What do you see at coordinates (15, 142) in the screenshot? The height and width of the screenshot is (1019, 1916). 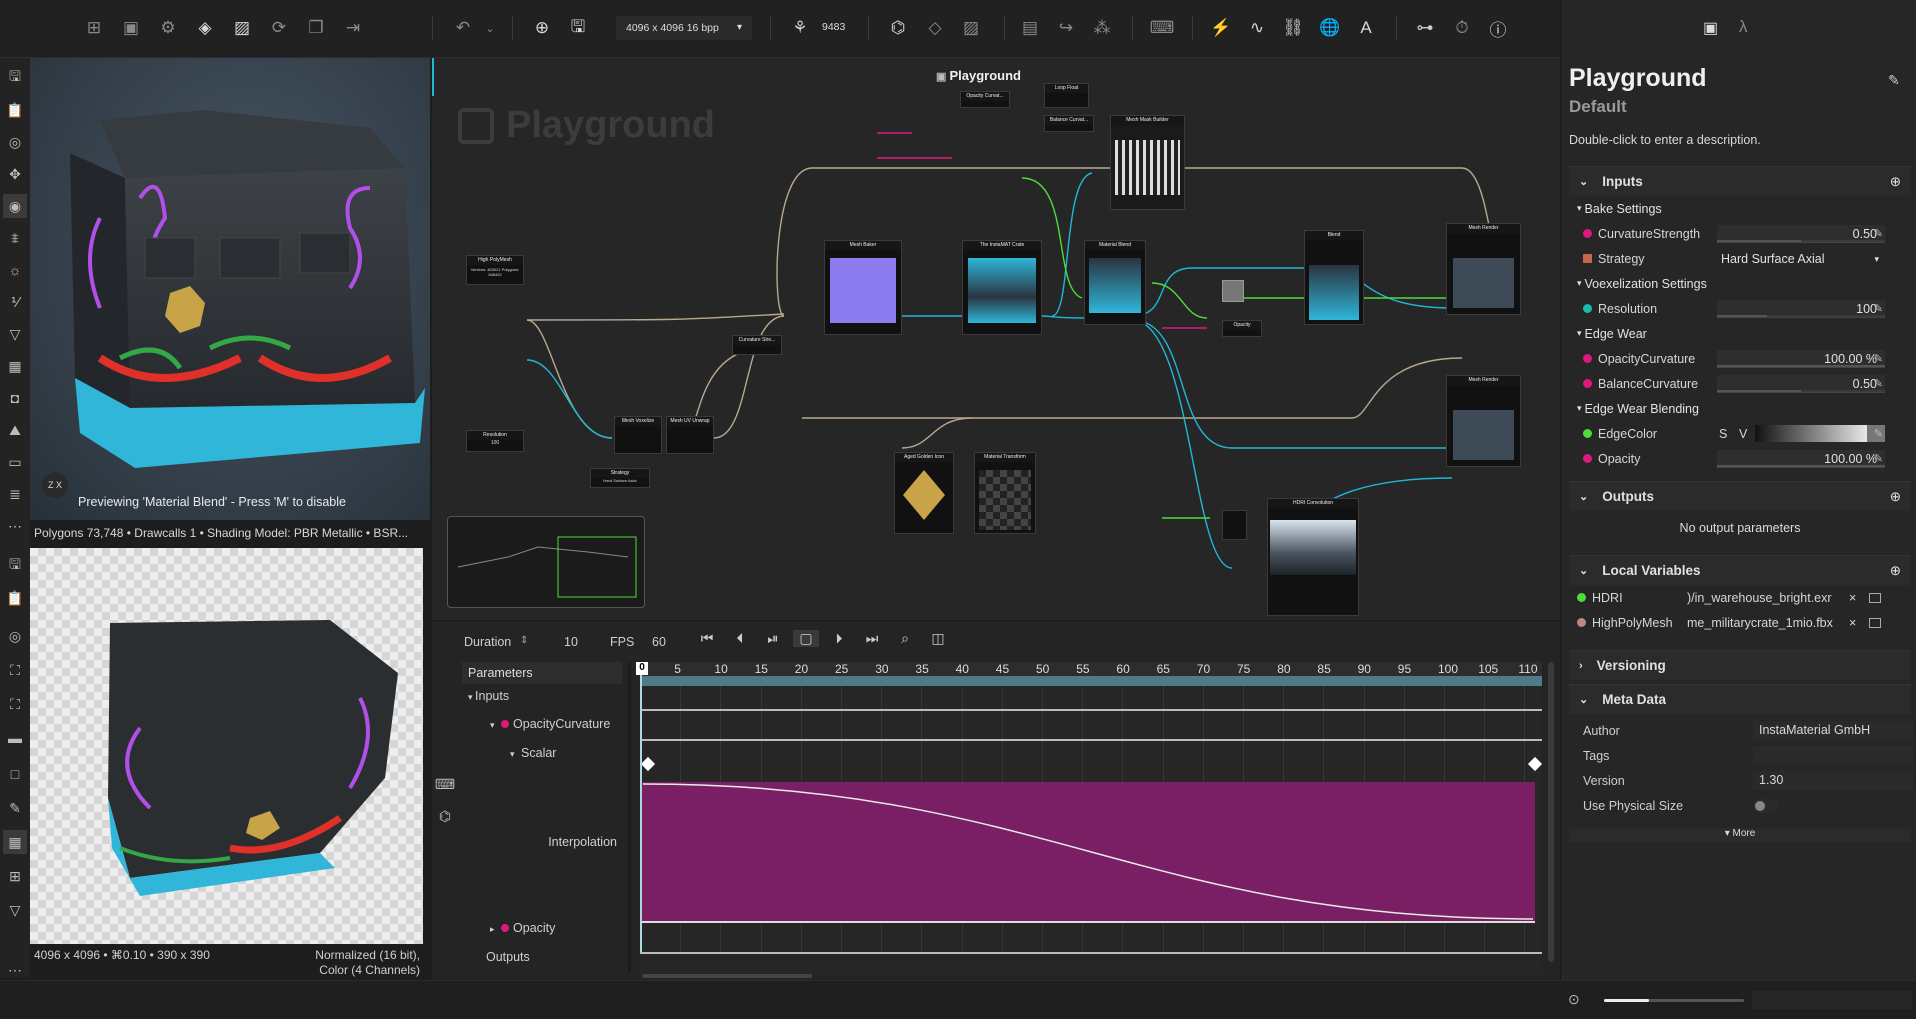 I see `target-icon: ◎` at bounding box center [15, 142].